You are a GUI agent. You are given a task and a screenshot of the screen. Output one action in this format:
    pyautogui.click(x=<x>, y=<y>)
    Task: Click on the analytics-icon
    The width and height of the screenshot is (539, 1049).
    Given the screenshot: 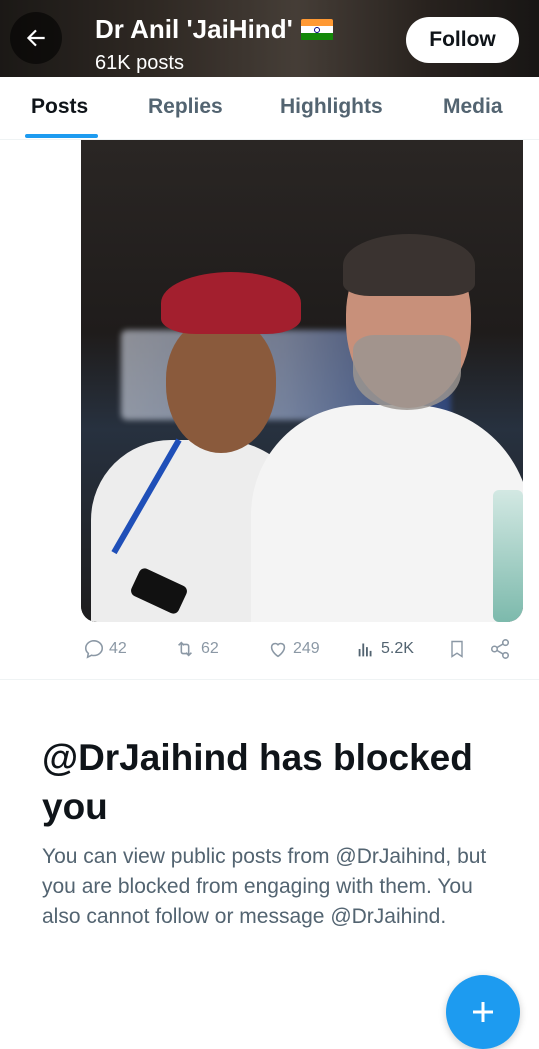 What is the action you would take?
    pyautogui.click(x=365, y=650)
    